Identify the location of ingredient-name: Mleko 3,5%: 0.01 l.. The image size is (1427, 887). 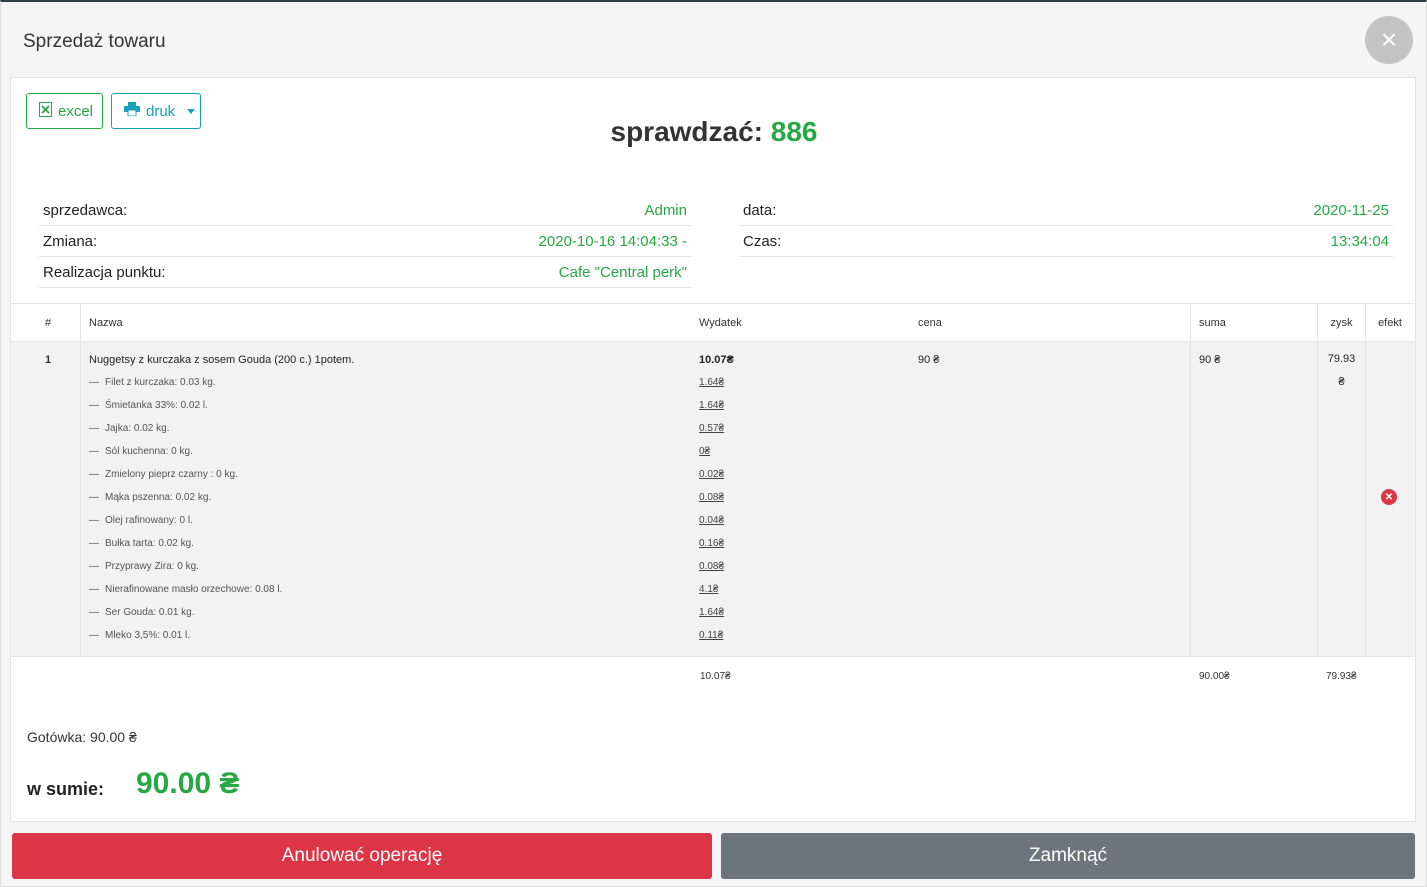
(148, 635).